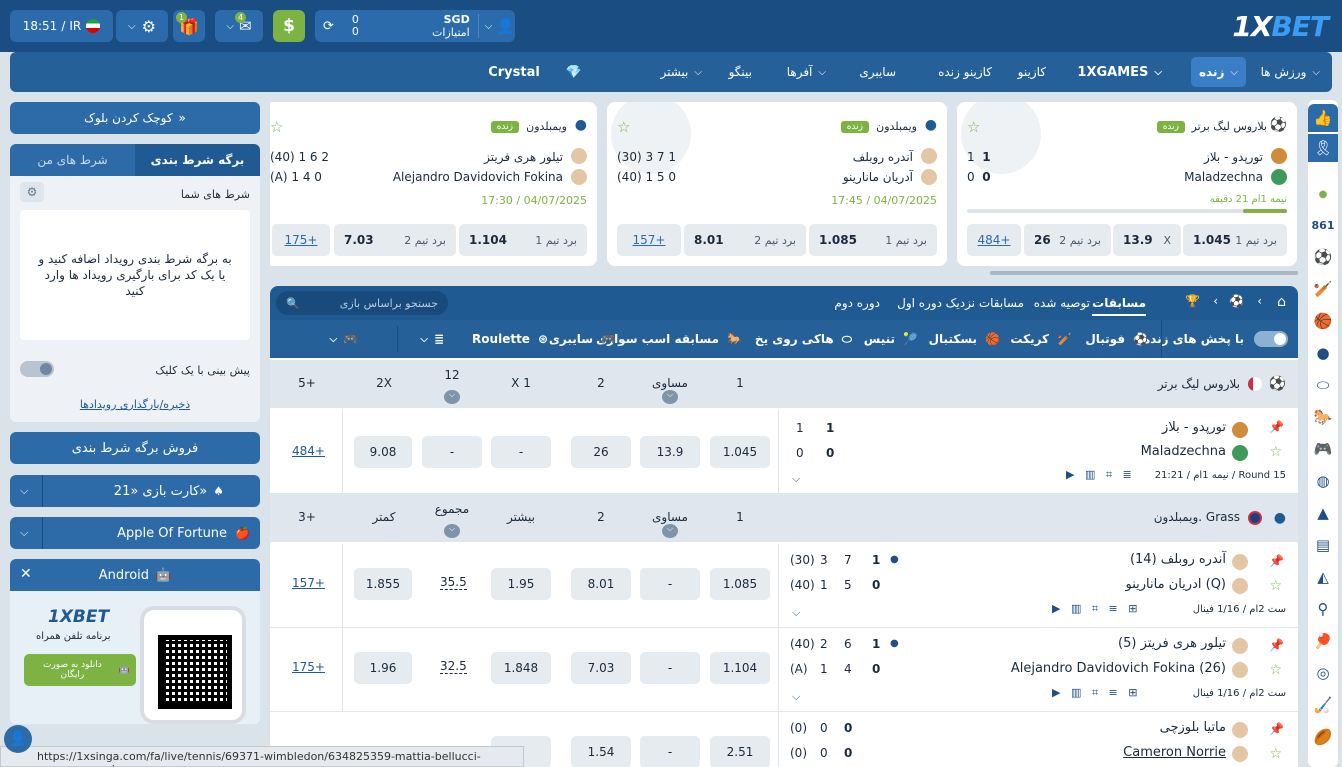 This screenshot has height=767, width=1342. What do you see at coordinates (985, 303) in the screenshot?
I see `tab-upcoming: مسابقات نزدیک` at bounding box center [985, 303].